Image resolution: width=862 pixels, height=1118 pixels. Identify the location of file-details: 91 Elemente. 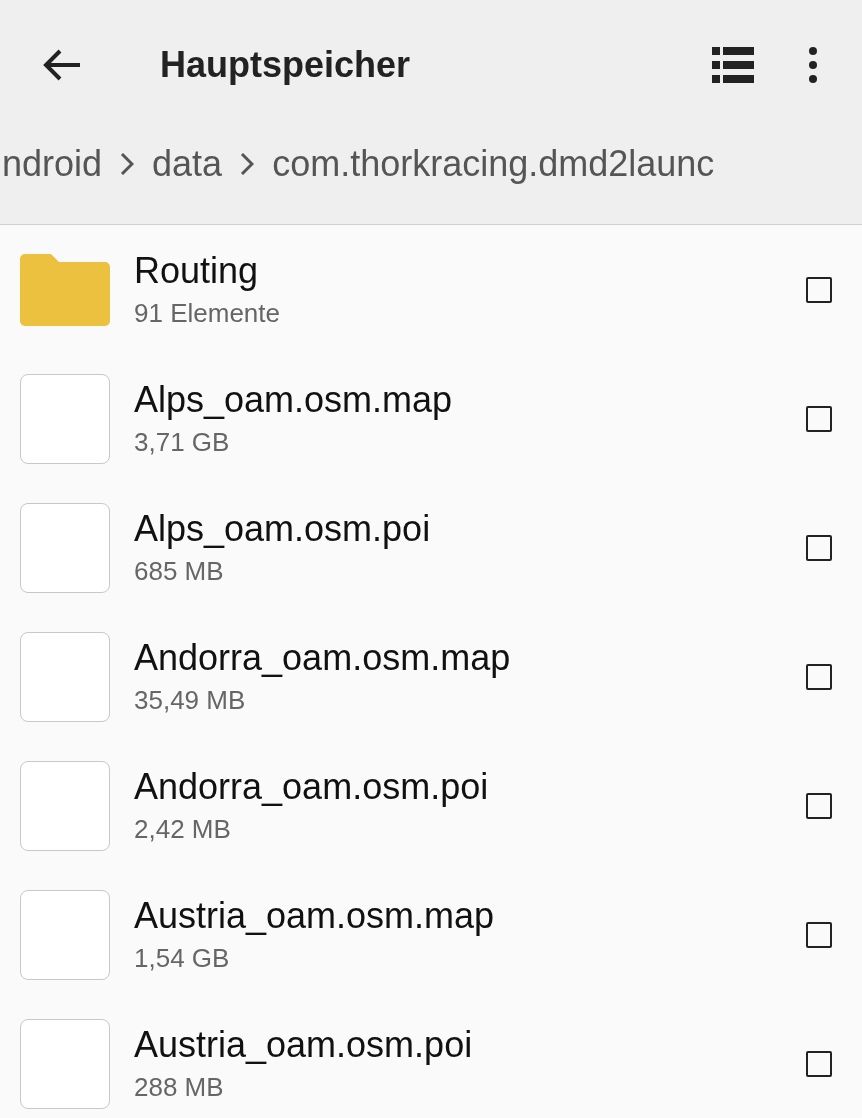
(207, 313).